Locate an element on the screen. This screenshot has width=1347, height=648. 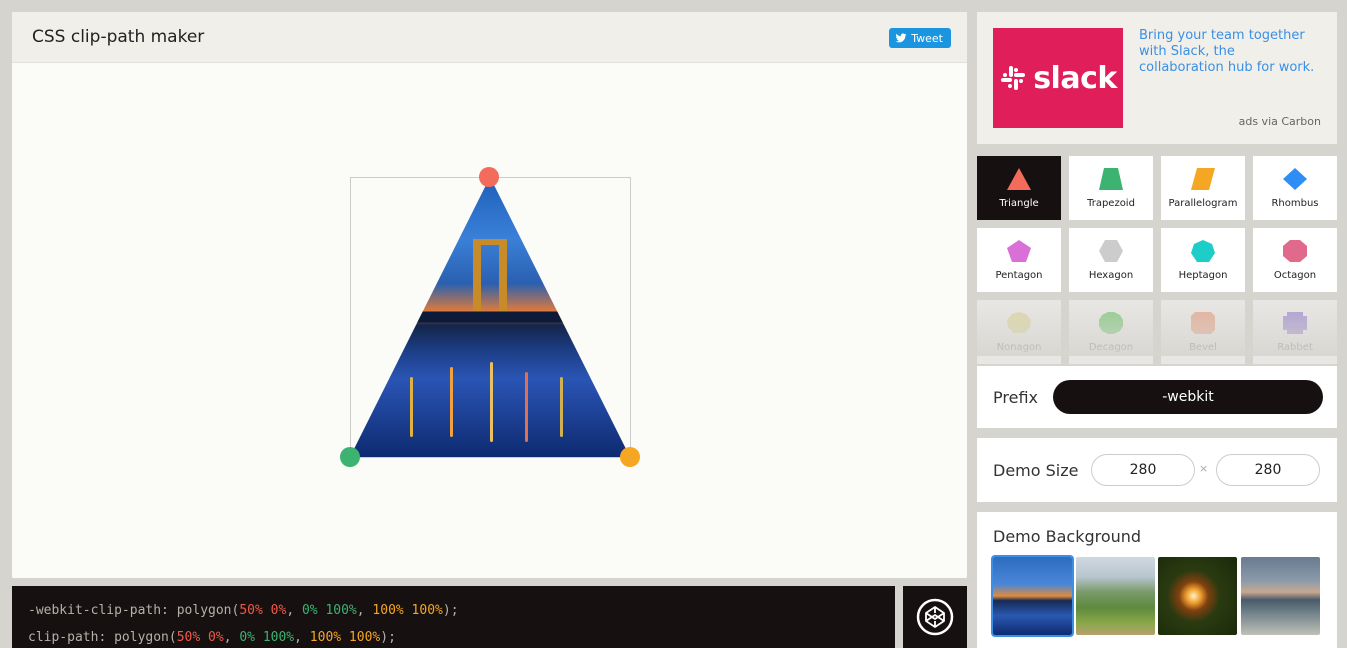
shape-bevel-button: Bevel is located at coordinates (1203, 332).